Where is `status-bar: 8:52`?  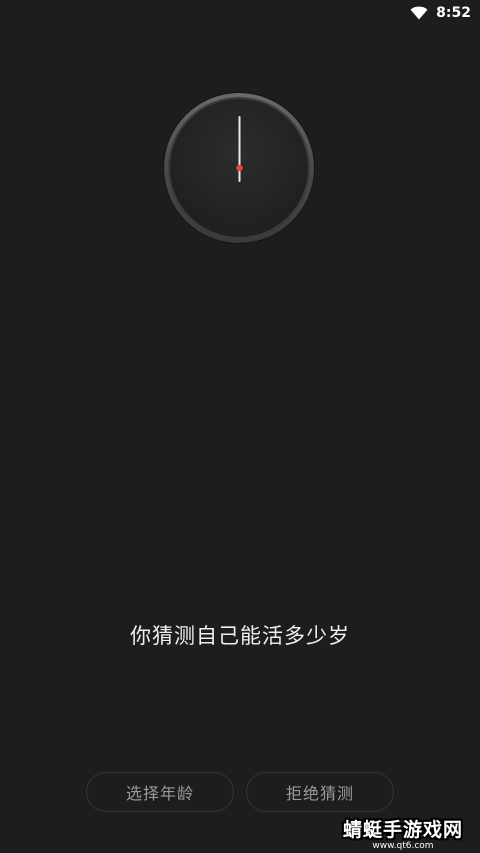
status-bar: 8:52 is located at coordinates (240, 13).